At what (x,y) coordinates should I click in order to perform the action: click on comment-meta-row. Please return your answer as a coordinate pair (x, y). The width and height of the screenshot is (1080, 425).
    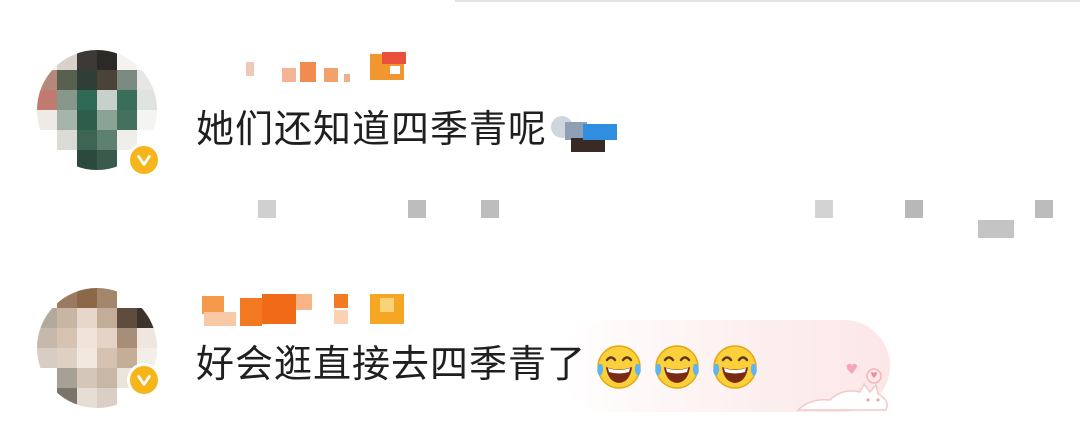
    Looking at the image, I should click on (540, 220).